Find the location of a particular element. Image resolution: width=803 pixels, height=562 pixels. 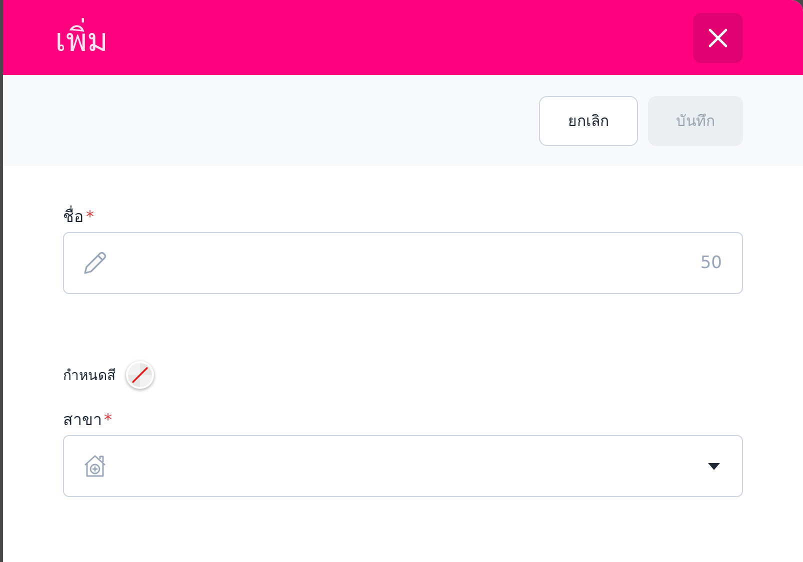

field-label: สาขา* is located at coordinates (88, 419).